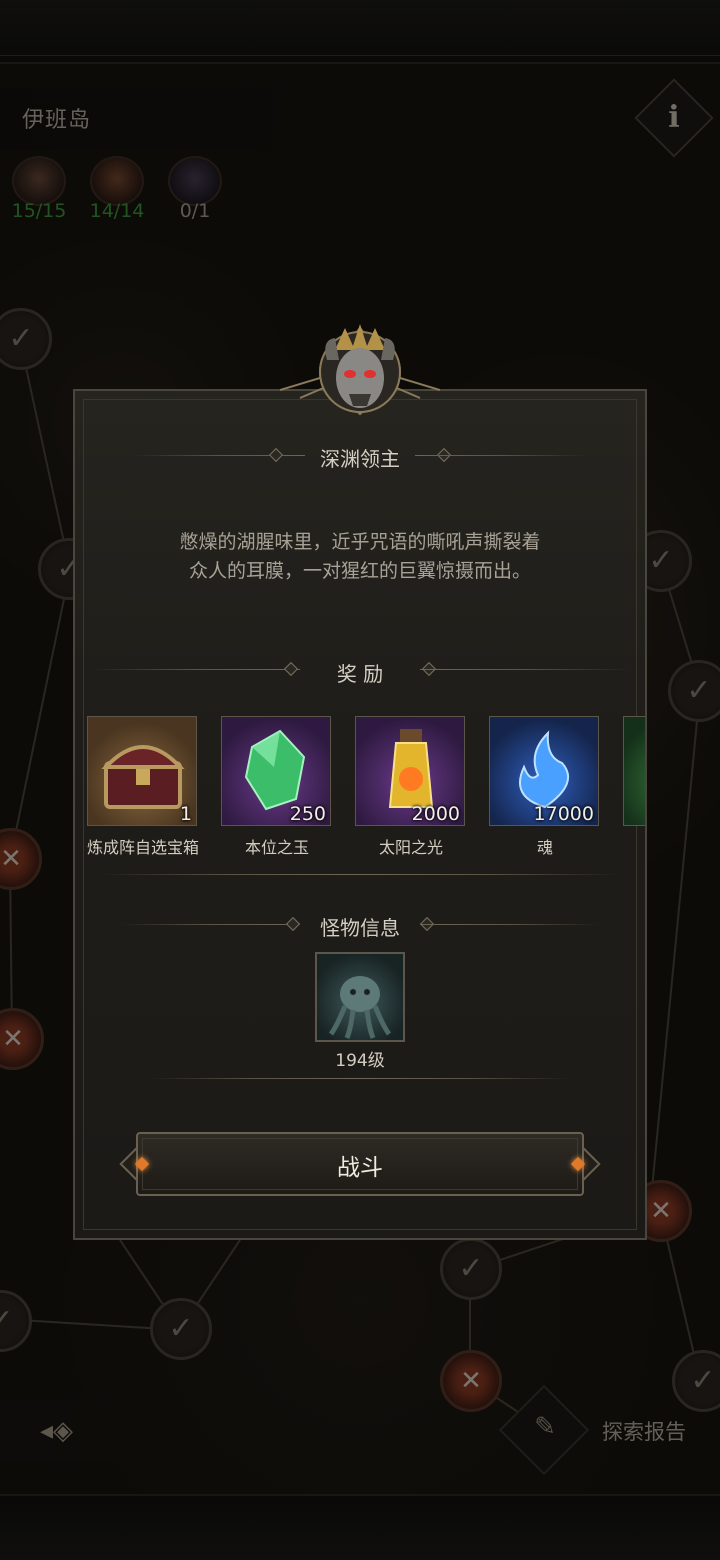 This screenshot has height=1560, width=720. Describe the element at coordinates (360, 1165) in the screenshot. I see `fight-button-label: 战斗` at that location.